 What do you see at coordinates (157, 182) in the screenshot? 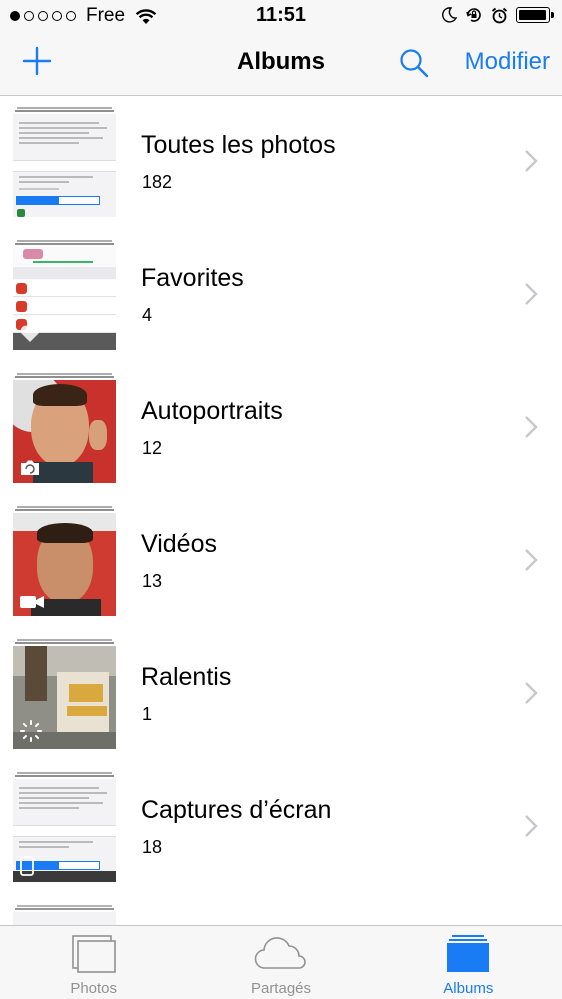
I see `album-count: 182` at bounding box center [157, 182].